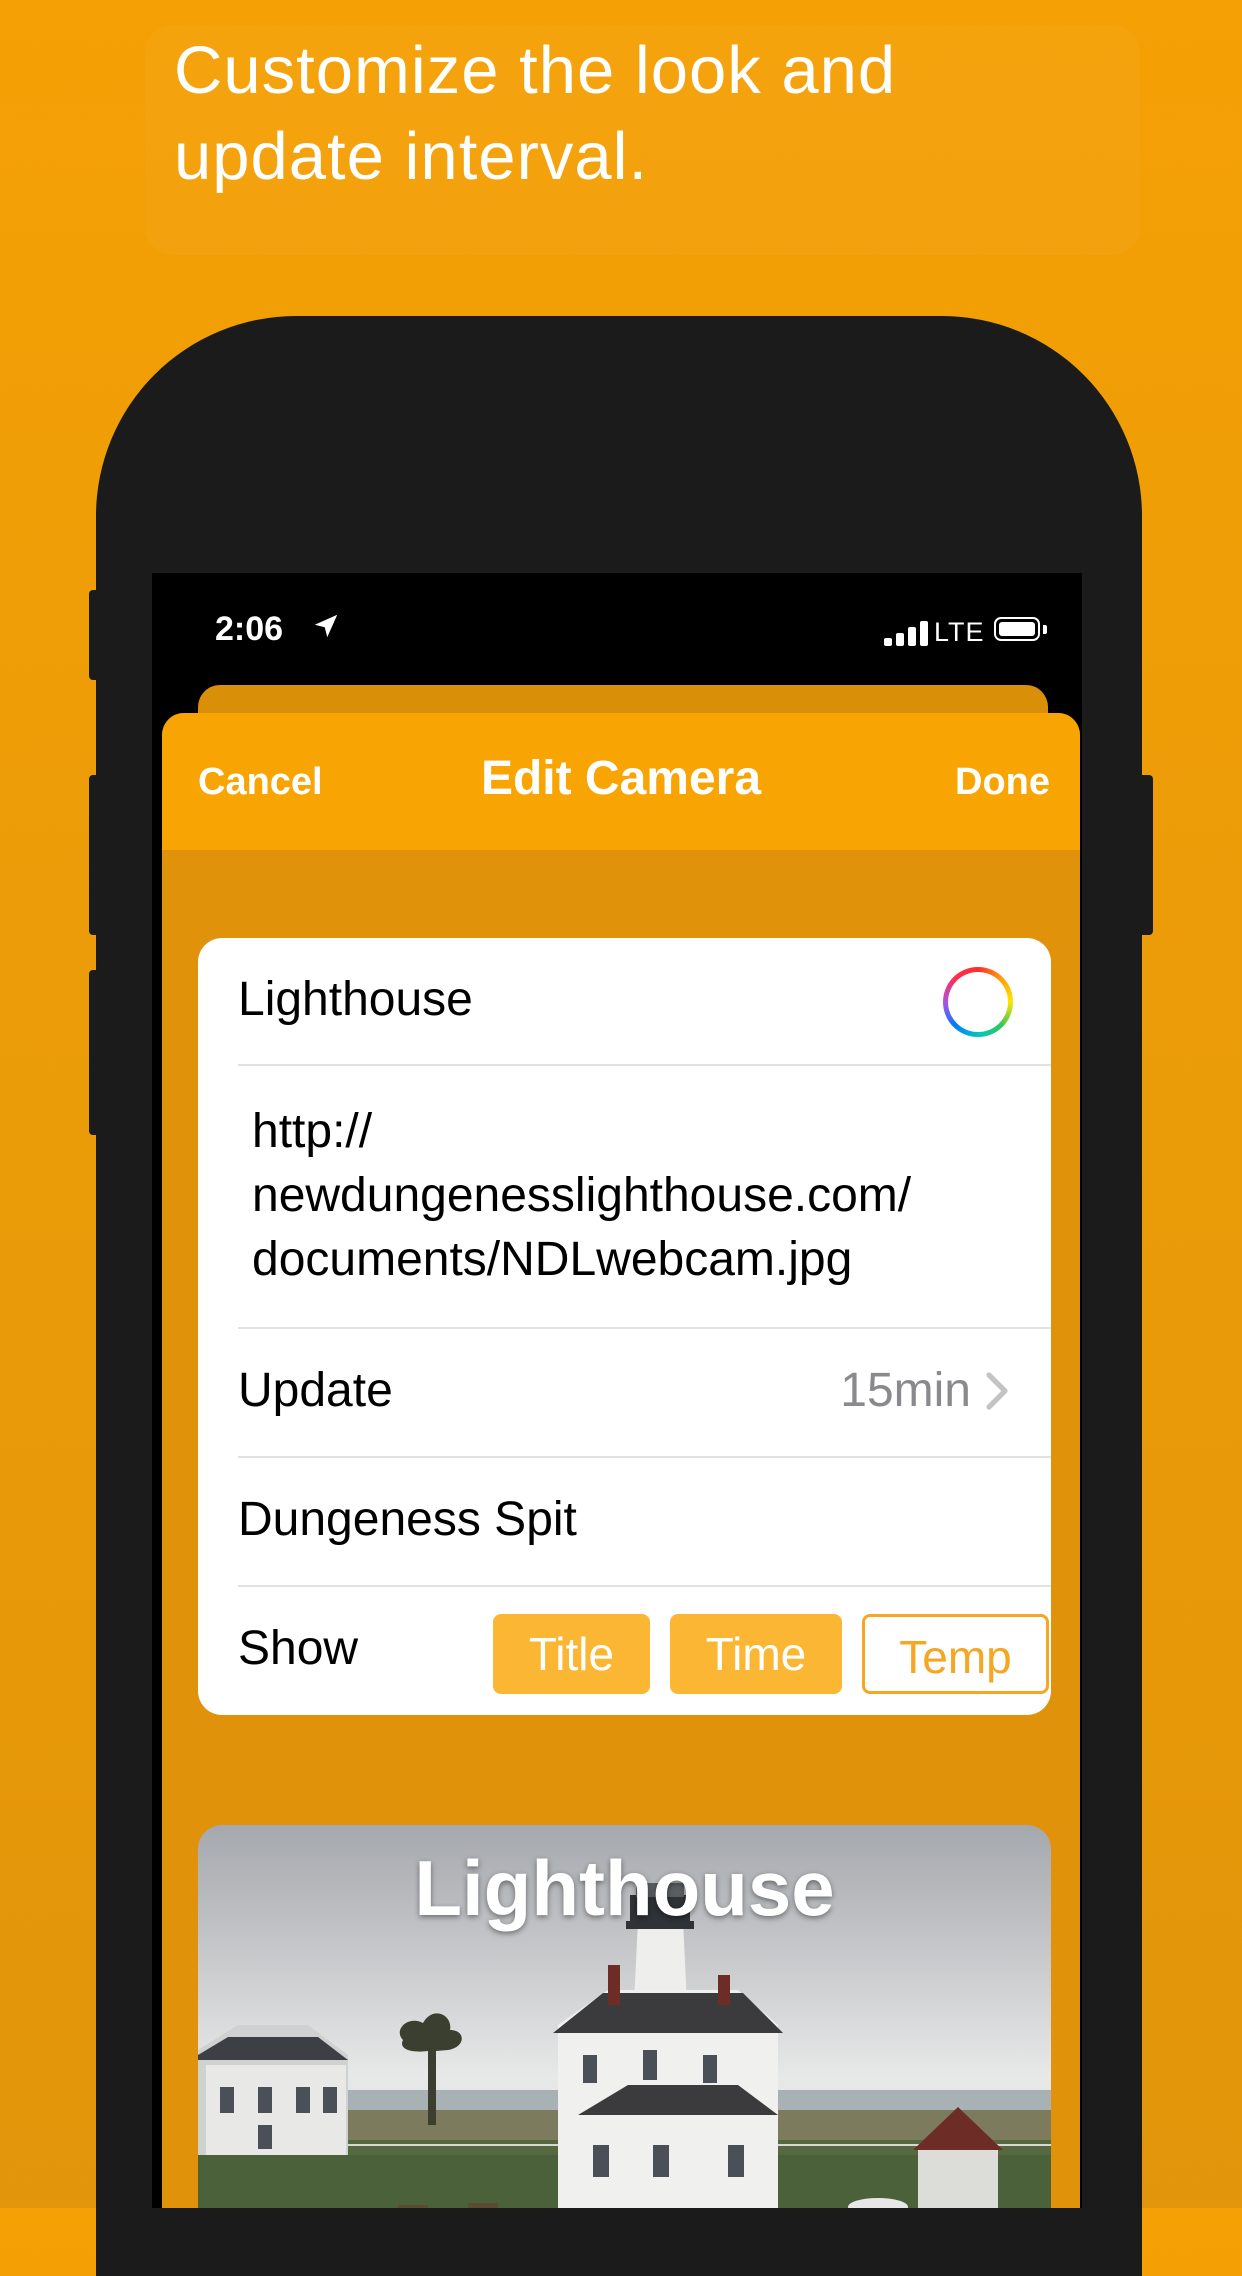 This screenshot has height=2276, width=1242. What do you see at coordinates (97, 855) in the screenshot?
I see `phone-volume-up-button` at bounding box center [97, 855].